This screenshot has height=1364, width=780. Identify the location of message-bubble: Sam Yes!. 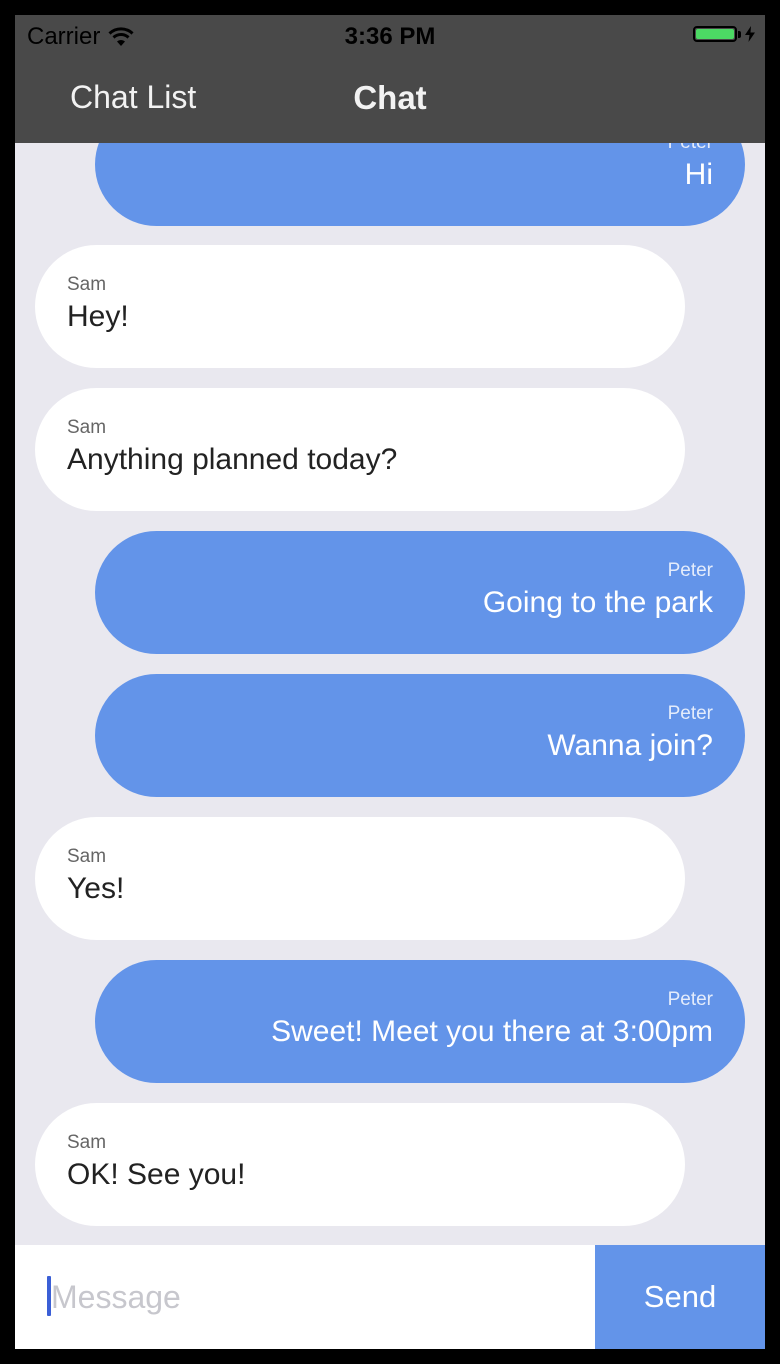
(360, 878).